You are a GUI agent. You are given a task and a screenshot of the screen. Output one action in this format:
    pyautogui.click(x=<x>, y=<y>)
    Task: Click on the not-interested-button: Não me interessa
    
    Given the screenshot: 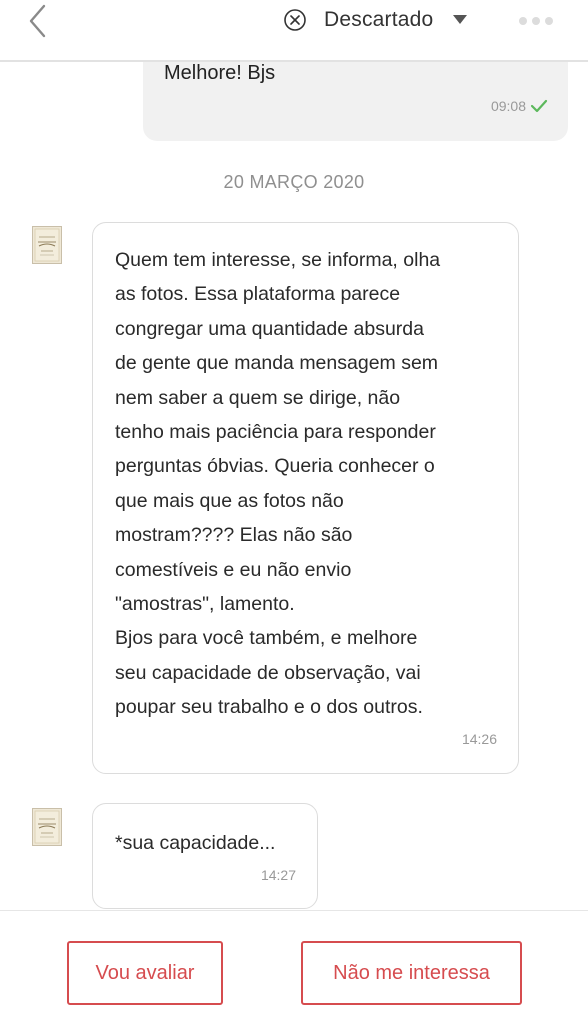 What is the action you would take?
    pyautogui.click(x=411, y=973)
    